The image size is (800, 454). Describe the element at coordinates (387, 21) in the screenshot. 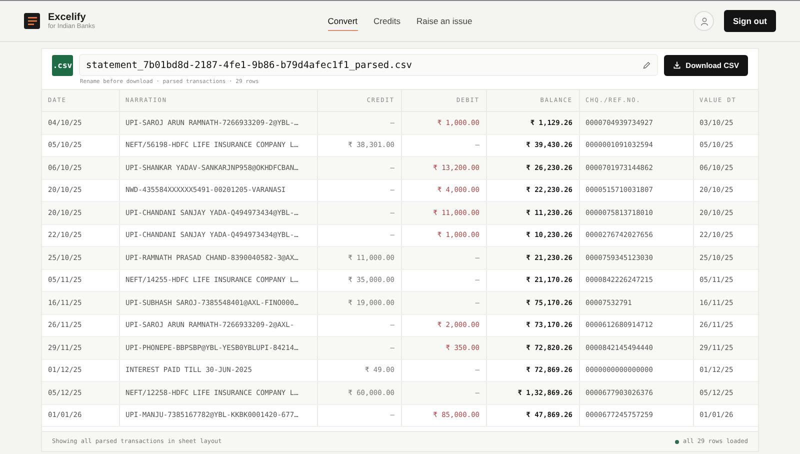

I see `nav-tab: Credits` at that location.